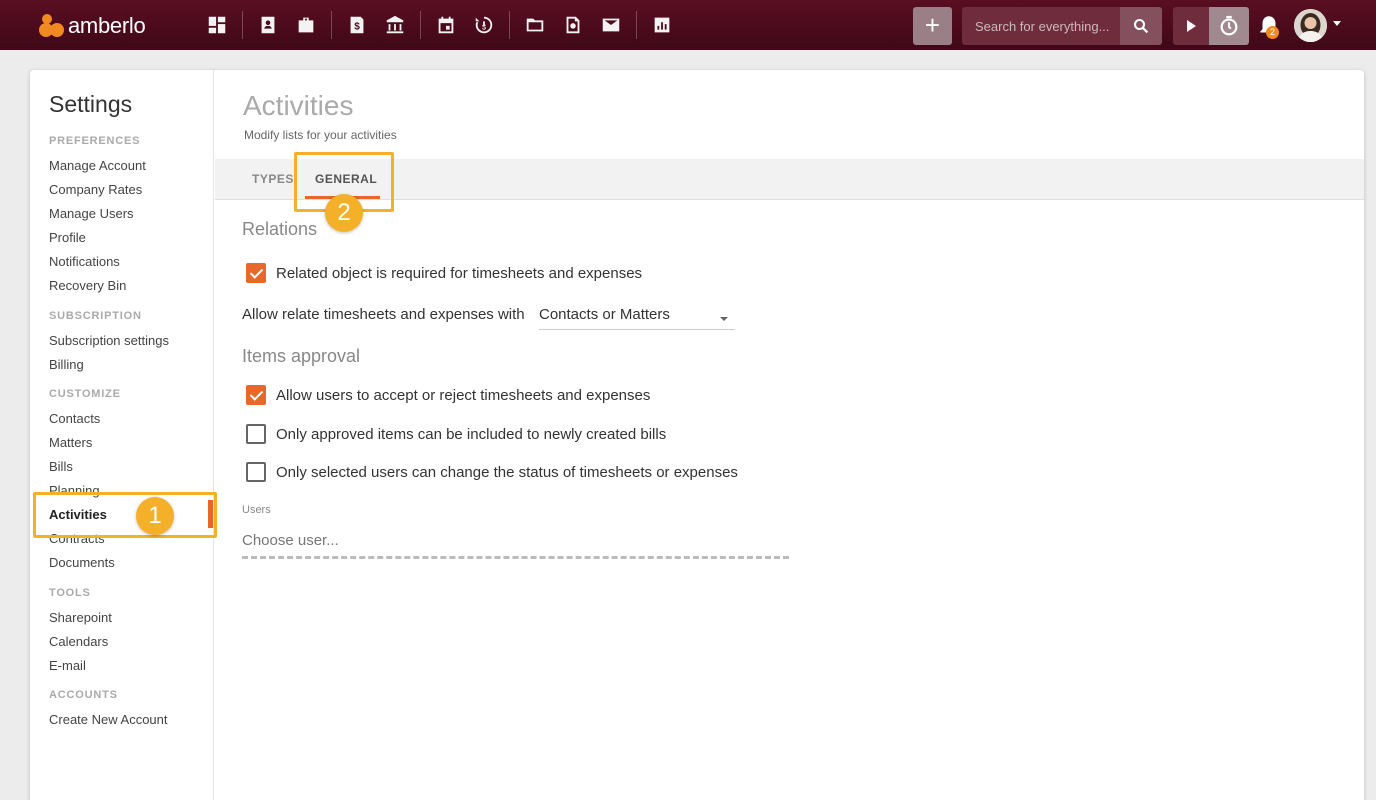 The height and width of the screenshot is (800, 1376). What do you see at coordinates (70, 442) in the screenshot?
I see `sidebar-item-matters: Matters` at bounding box center [70, 442].